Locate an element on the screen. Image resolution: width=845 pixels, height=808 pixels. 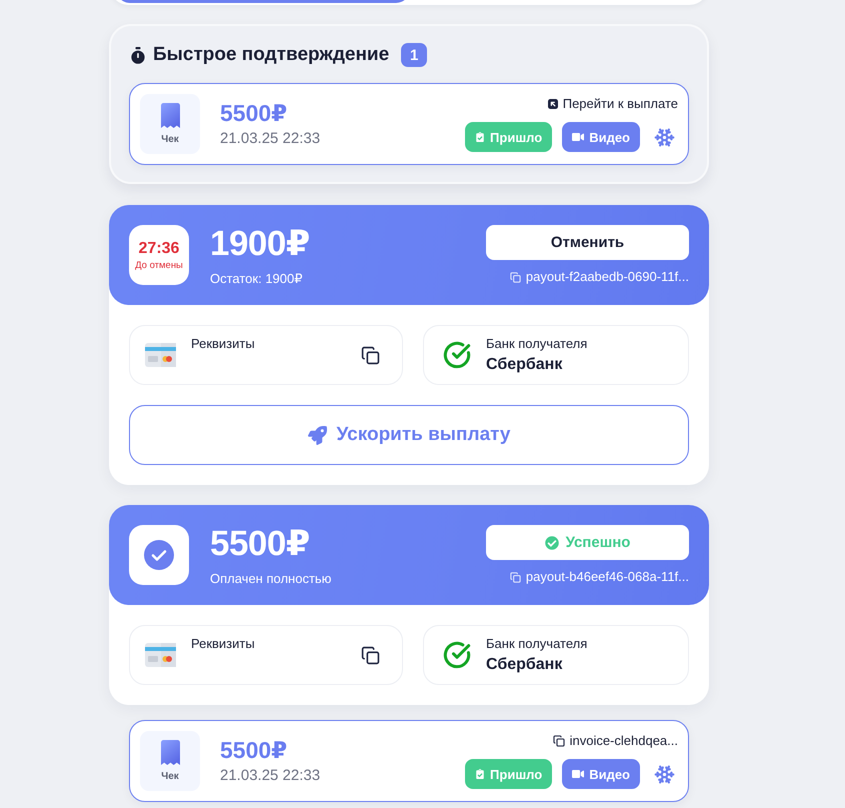
timer-label: До отмены is located at coordinates (159, 265).